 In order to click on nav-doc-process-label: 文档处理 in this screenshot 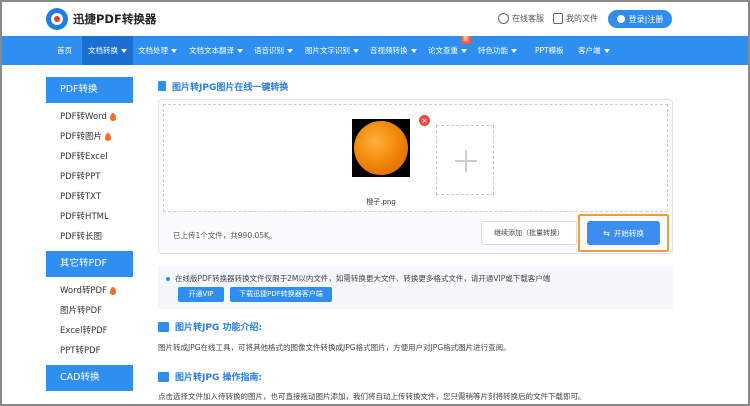, I will do `click(153, 50)`.